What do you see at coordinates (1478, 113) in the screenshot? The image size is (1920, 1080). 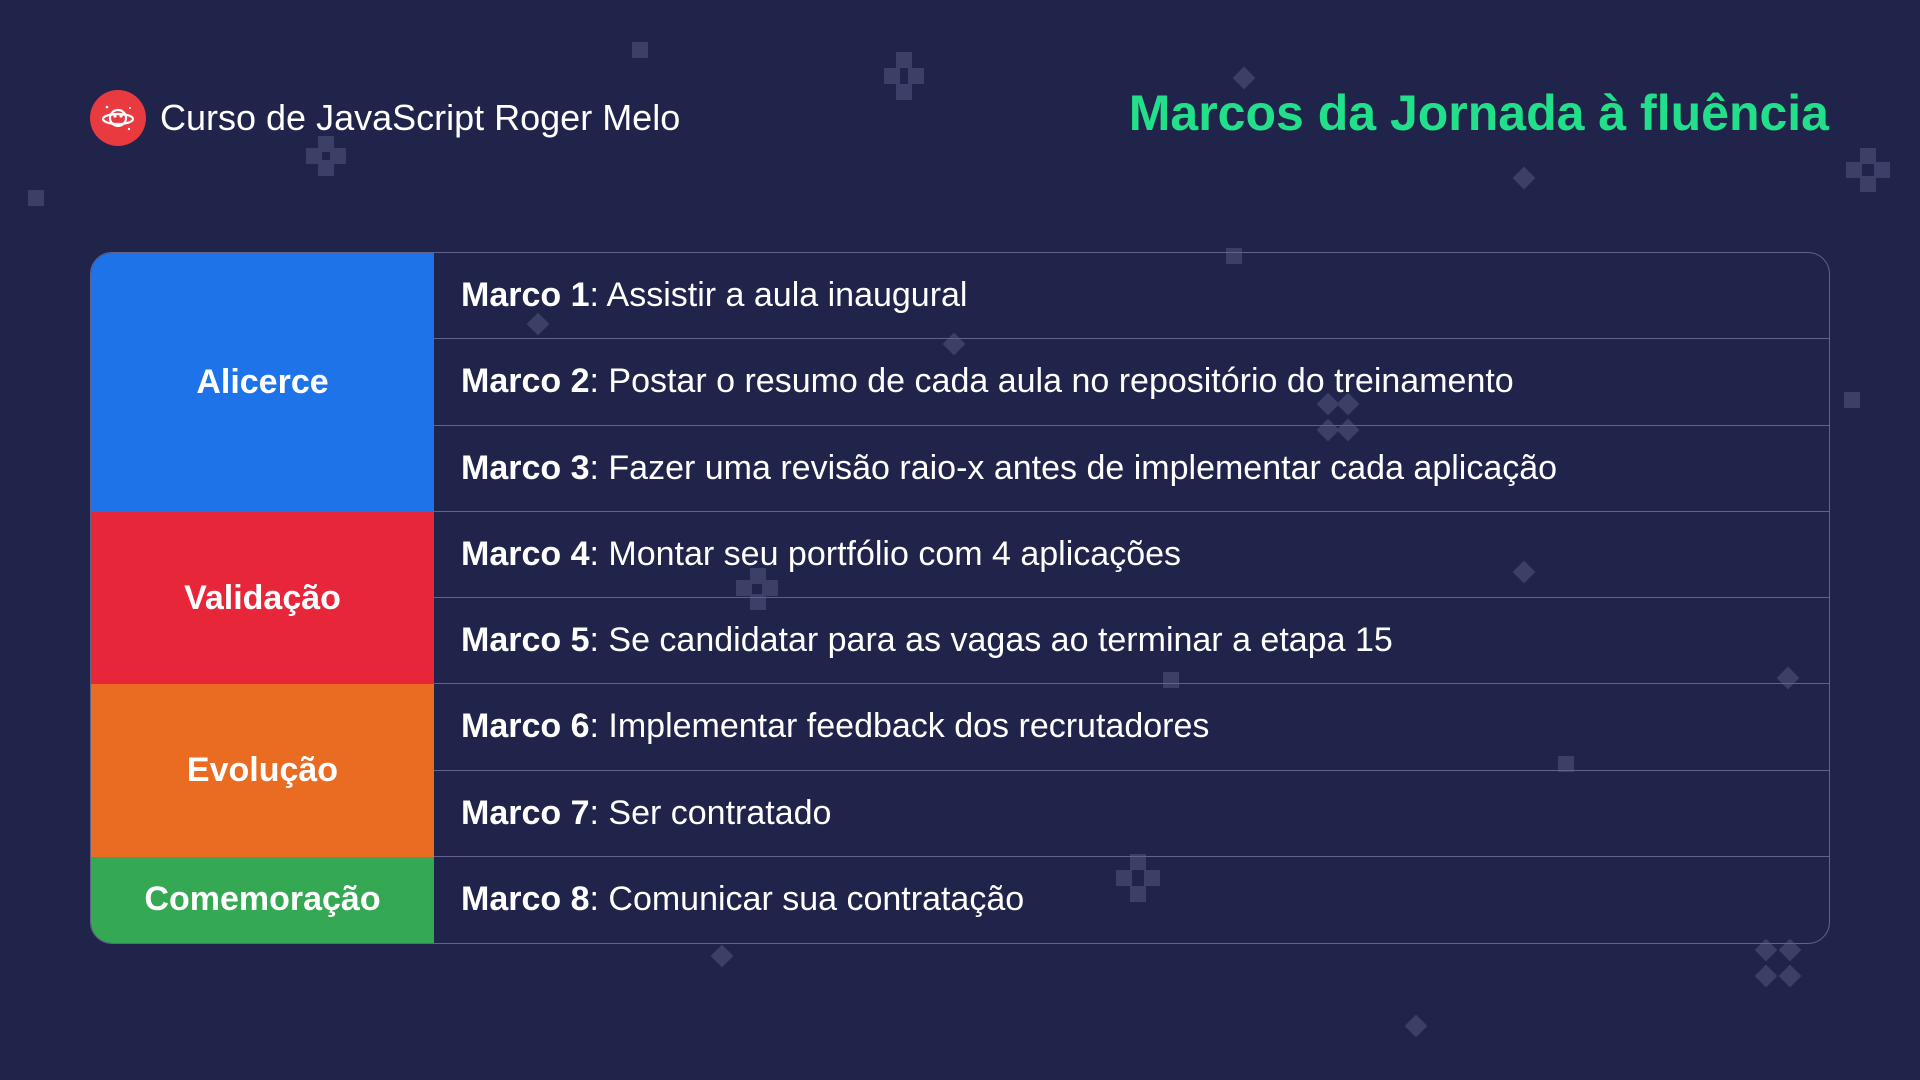 I see `page-title: Marcos da Jornada à fluência` at bounding box center [1478, 113].